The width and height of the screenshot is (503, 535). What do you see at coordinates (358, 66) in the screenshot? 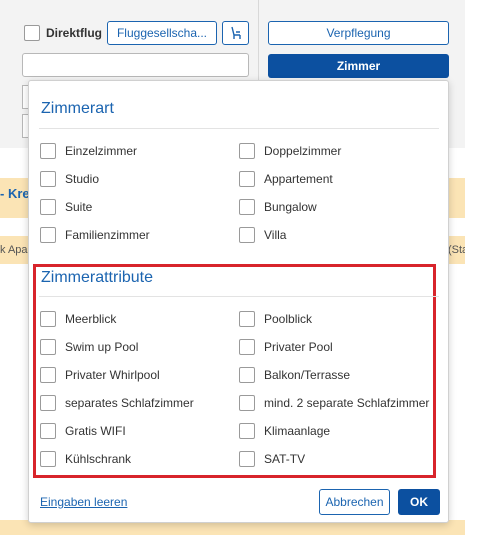
I see `room-button: Zimmer` at bounding box center [358, 66].